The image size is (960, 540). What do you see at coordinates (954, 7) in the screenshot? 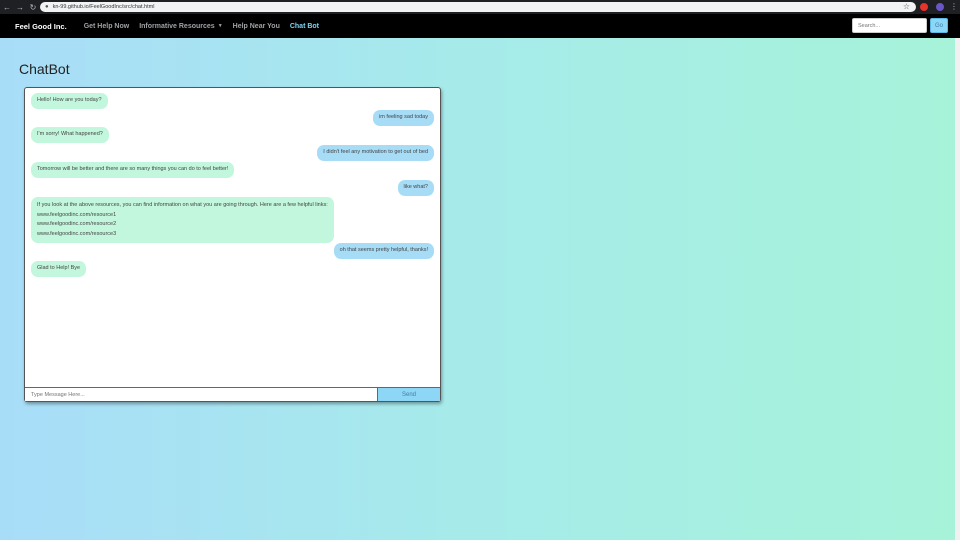
I see `browser-menu-icon: ⋮` at bounding box center [954, 7].